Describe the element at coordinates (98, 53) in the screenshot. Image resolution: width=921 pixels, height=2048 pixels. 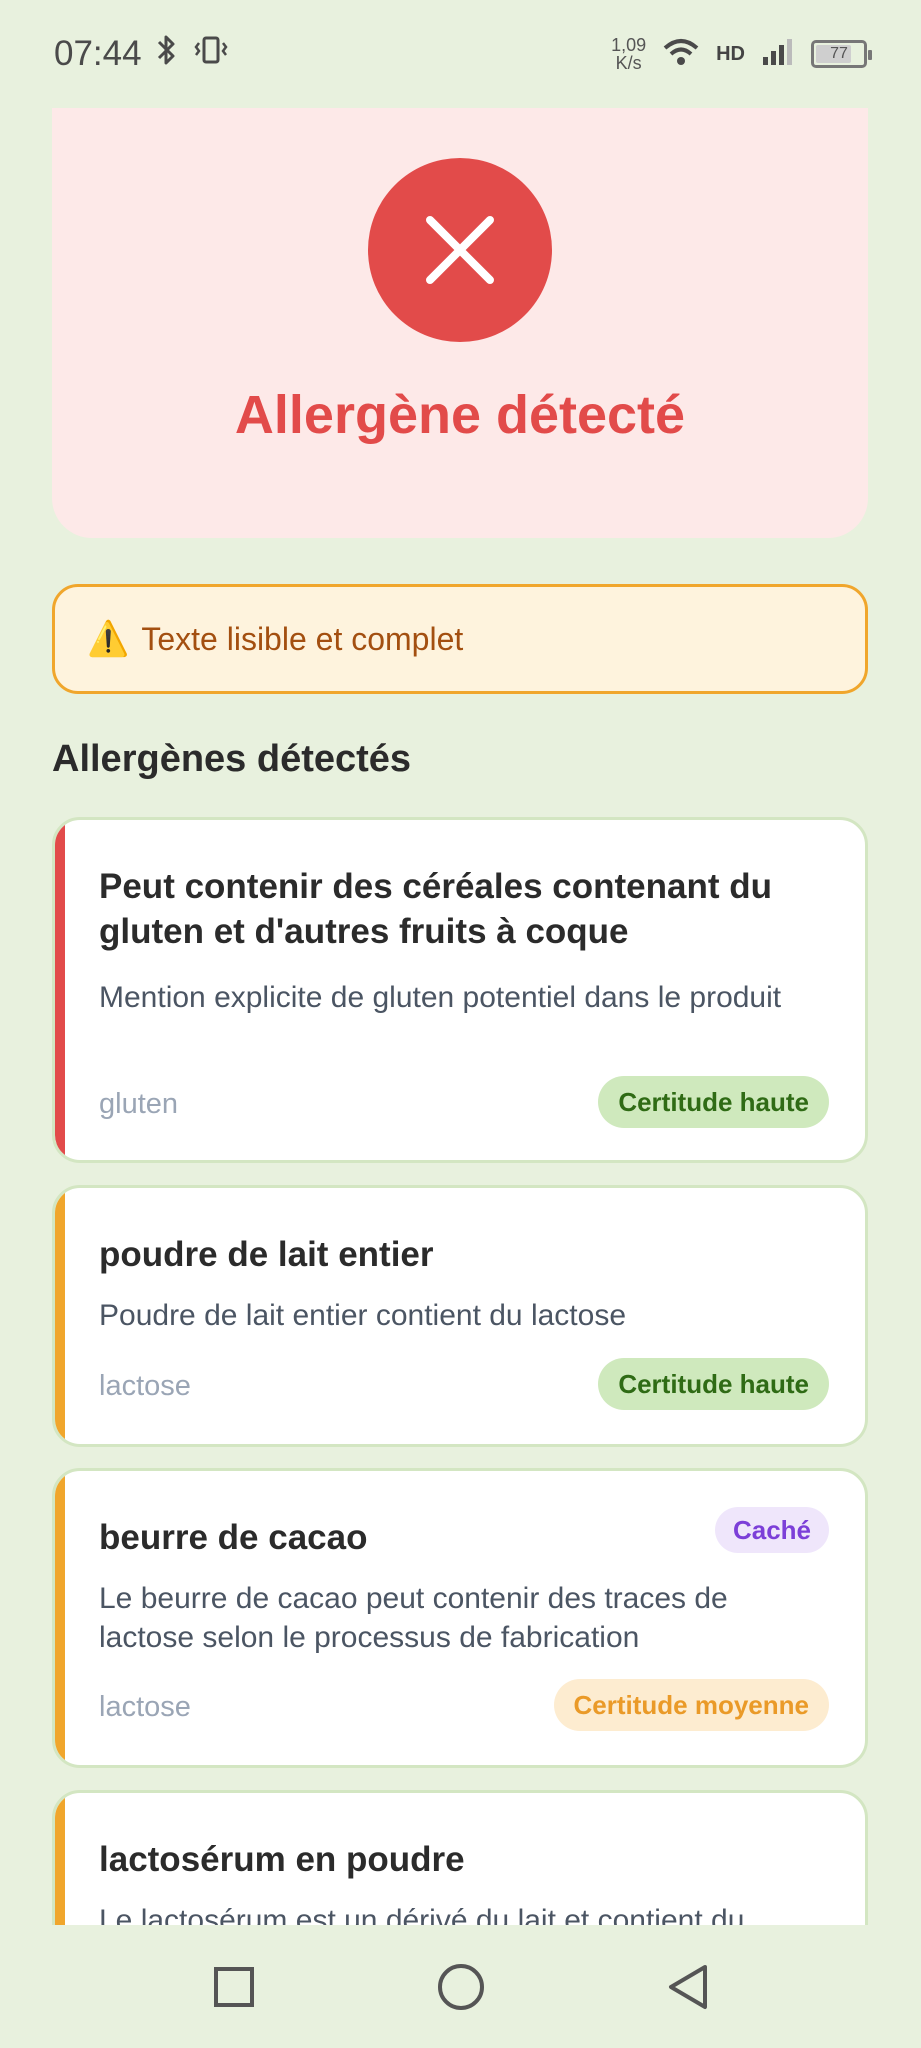
I see `clock: 07:44` at that location.